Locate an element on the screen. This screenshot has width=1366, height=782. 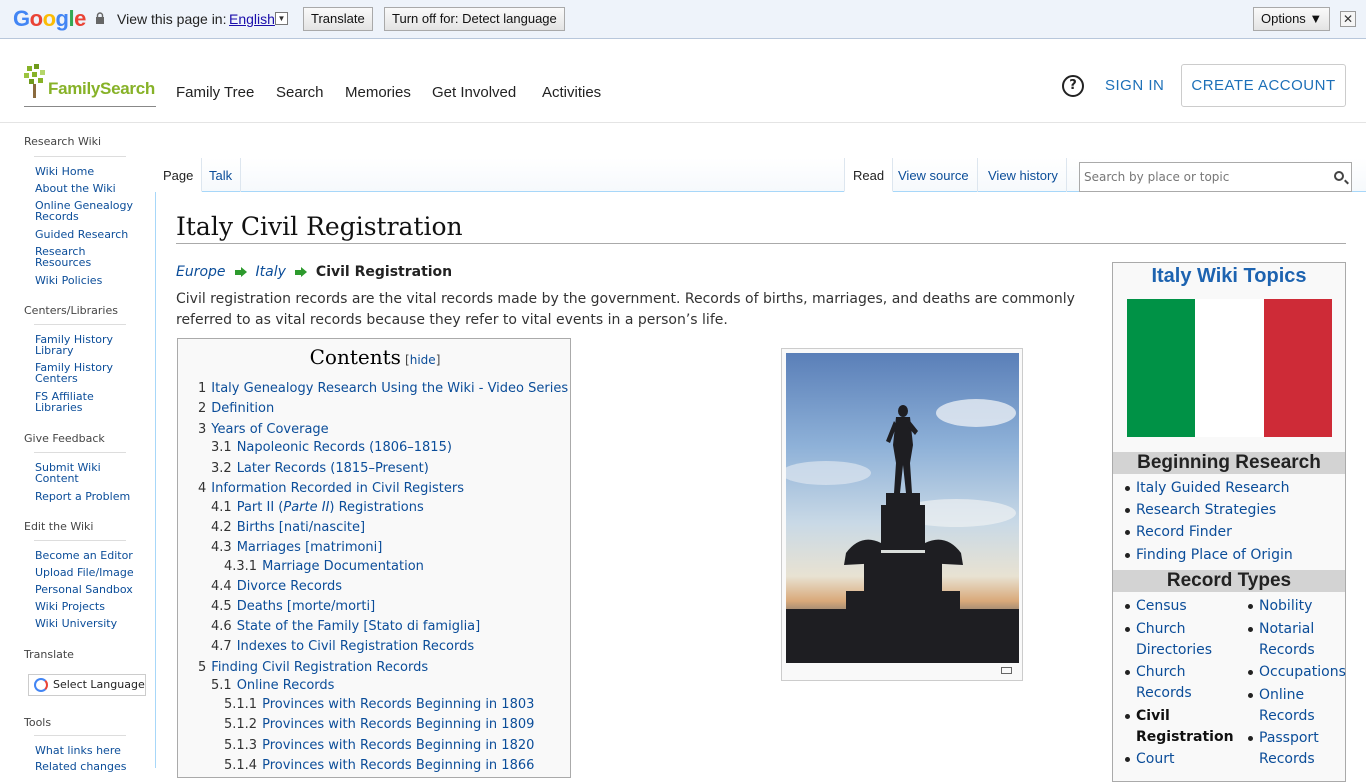
sidebar-item-personal-sandbox: Personal Sandbox is located at coordinates (85, 589).